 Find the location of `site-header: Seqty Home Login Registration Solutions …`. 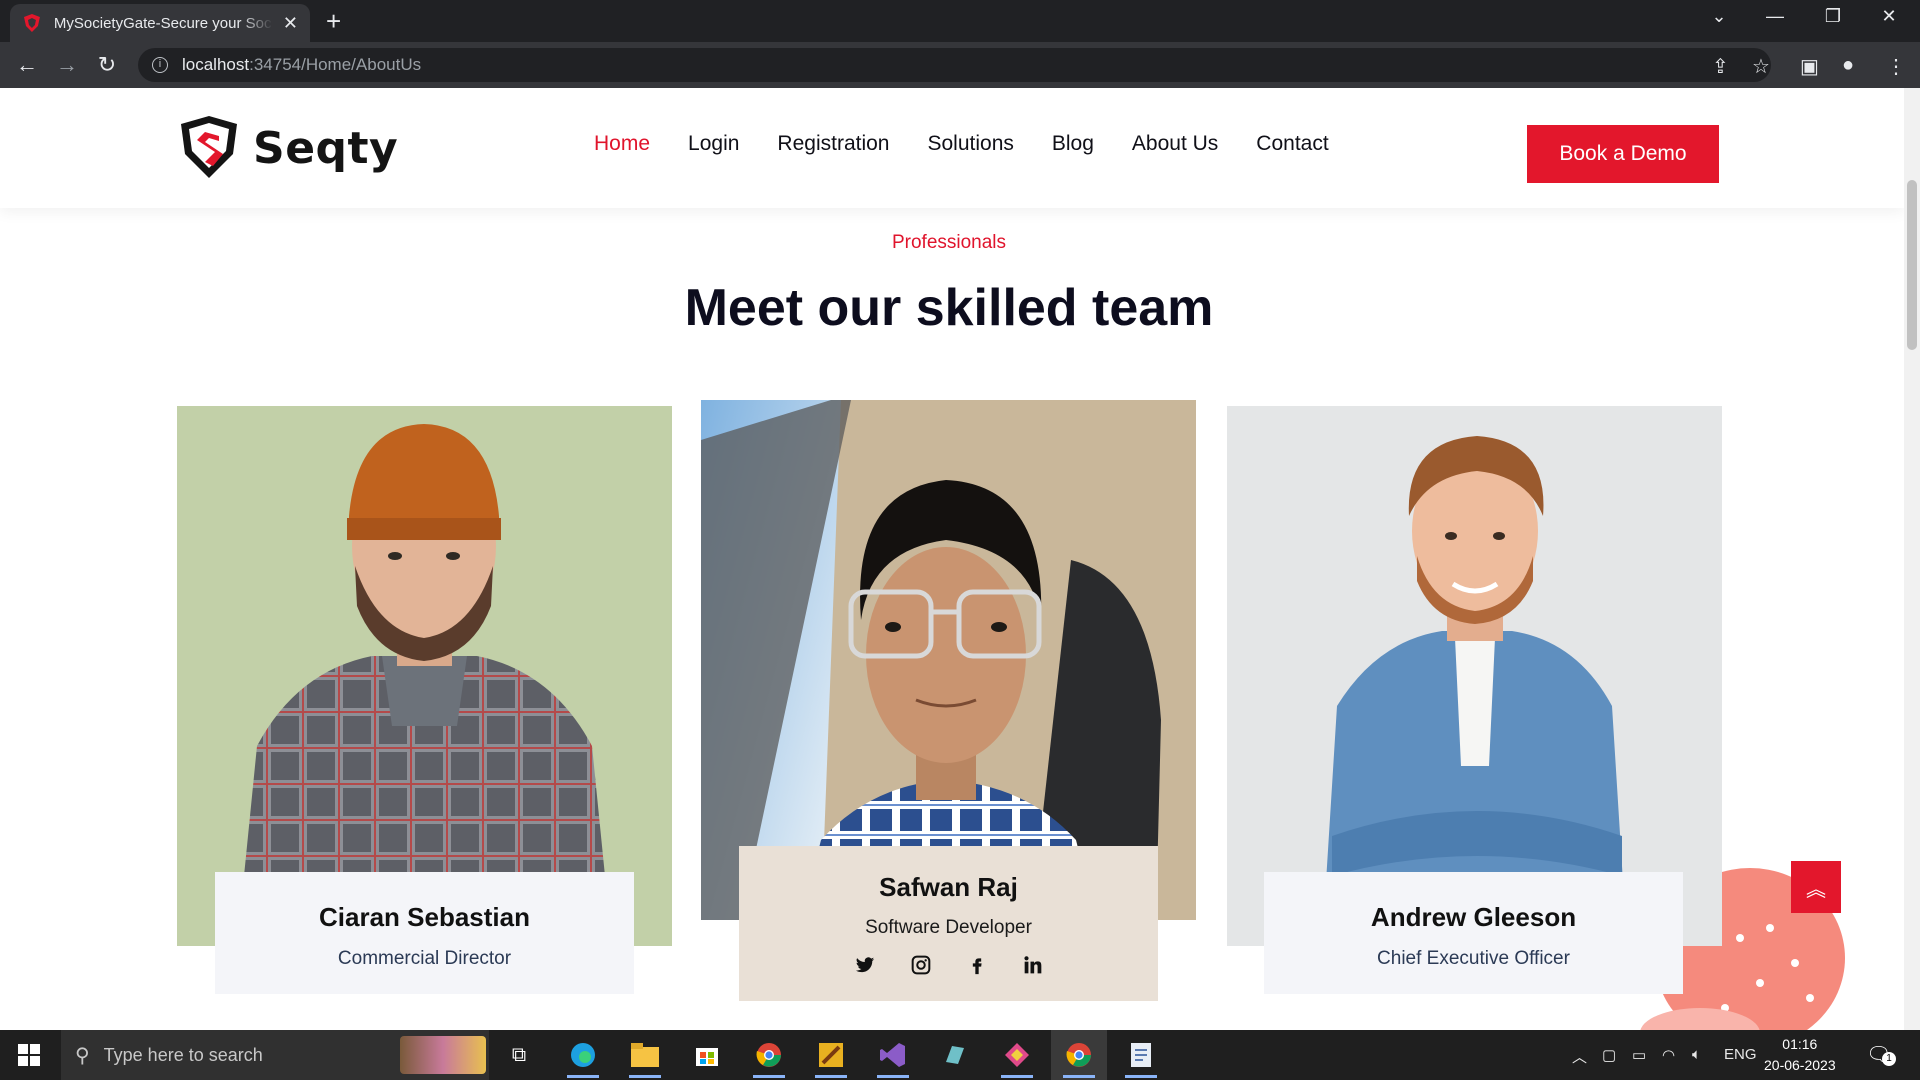

site-header: Seqty Home Login Registration Solutions … is located at coordinates (952, 148).